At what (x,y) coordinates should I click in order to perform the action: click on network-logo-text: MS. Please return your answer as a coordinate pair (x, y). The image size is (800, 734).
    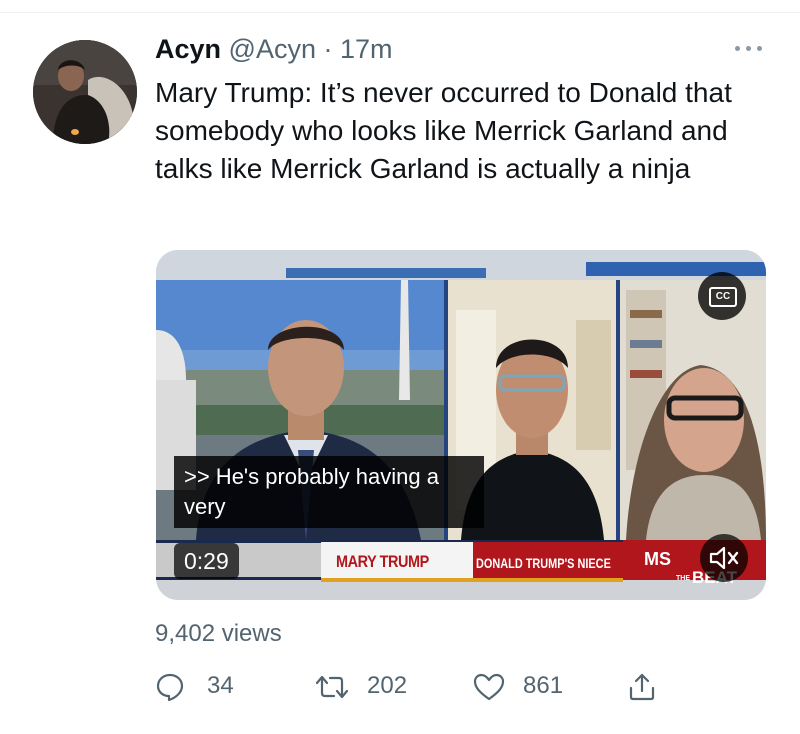
    Looking at the image, I should click on (657, 559).